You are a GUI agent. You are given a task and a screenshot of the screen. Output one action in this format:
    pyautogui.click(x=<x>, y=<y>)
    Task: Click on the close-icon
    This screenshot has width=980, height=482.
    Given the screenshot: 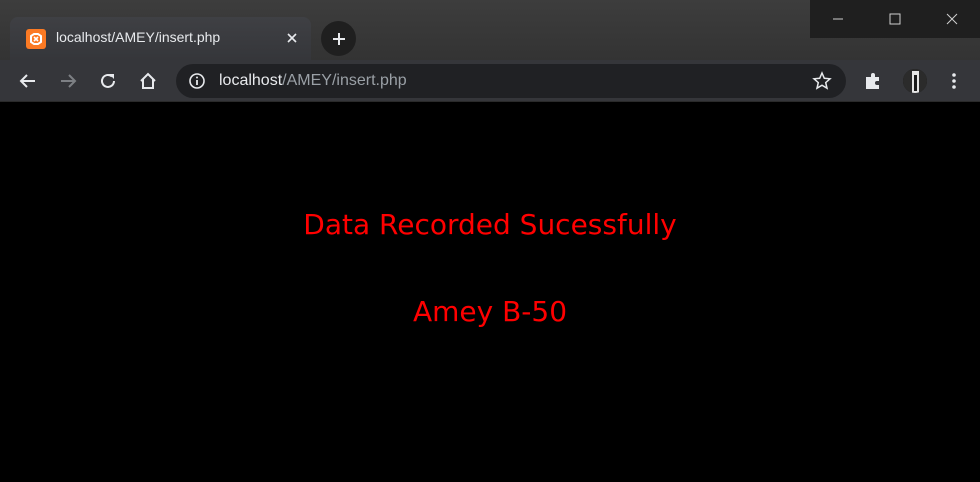 What is the action you would take?
    pyautogui.click(x=951, y=19)
    